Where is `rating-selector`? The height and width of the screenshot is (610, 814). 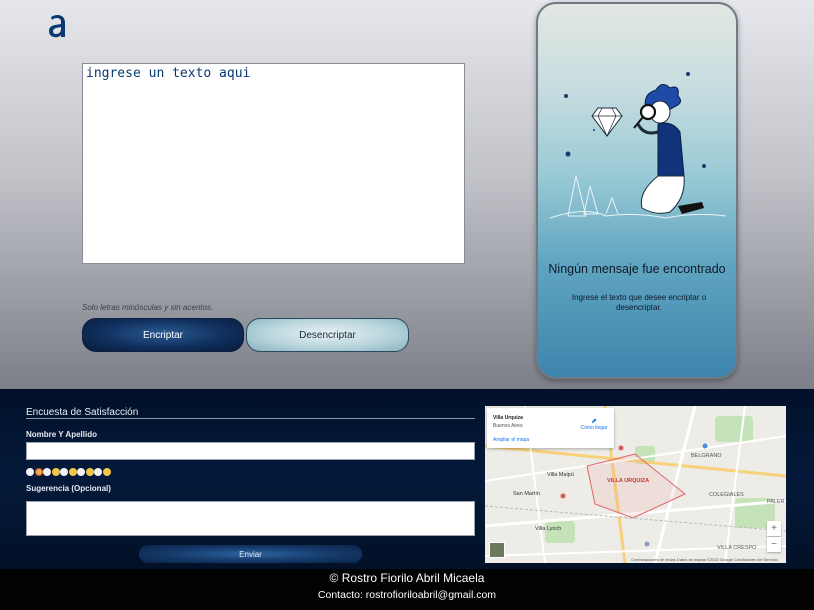
rating-selector is located at coordinates (68, 472).